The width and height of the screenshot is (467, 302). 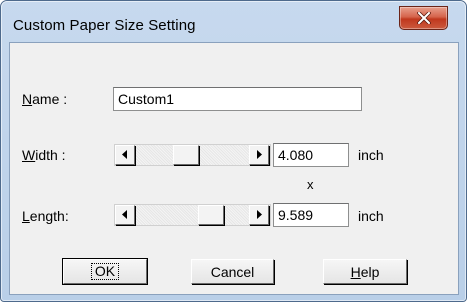 I want to click on length-unit-label: inch, so click(x=371, y=216).